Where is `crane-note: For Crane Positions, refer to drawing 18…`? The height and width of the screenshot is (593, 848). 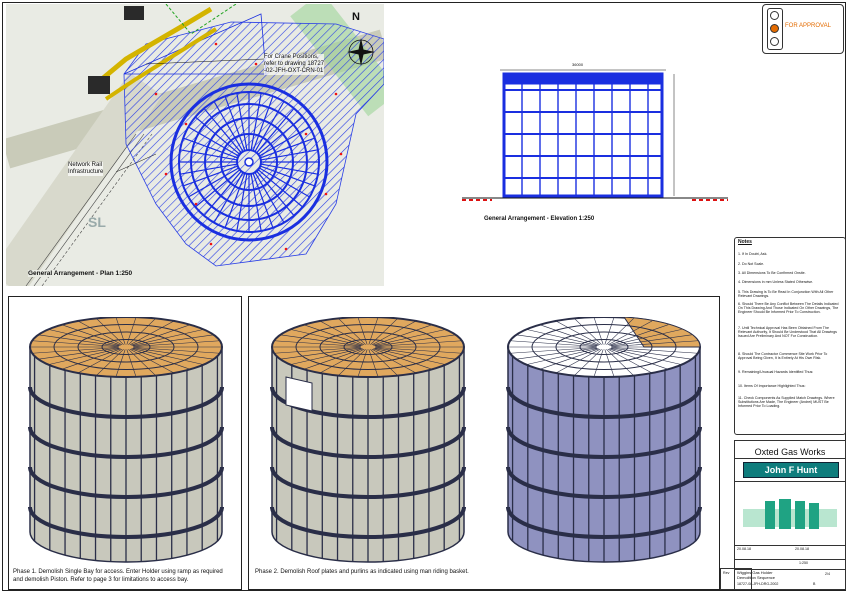 crane-note: For Crane Positions, refer to drawing 18… is located at coordinates (294, 64).